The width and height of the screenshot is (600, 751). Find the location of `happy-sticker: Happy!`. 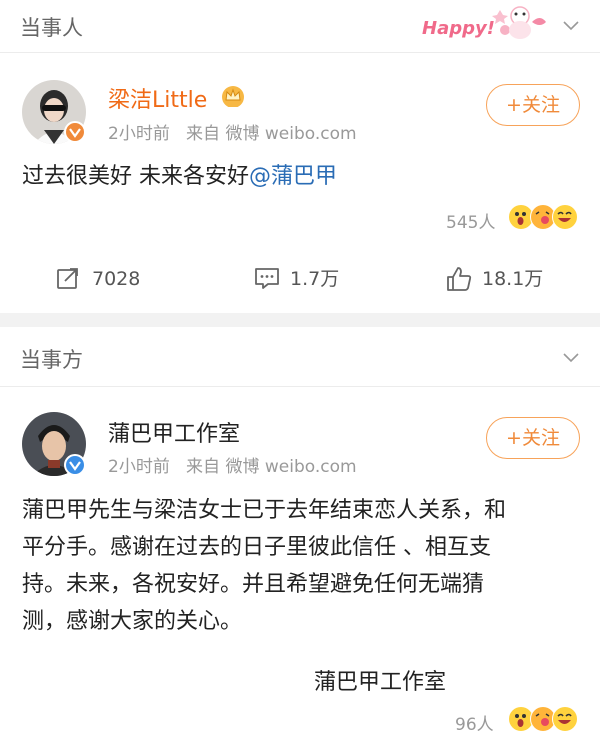

happy-sticker: Happy! is located at coordinates (484, 22).